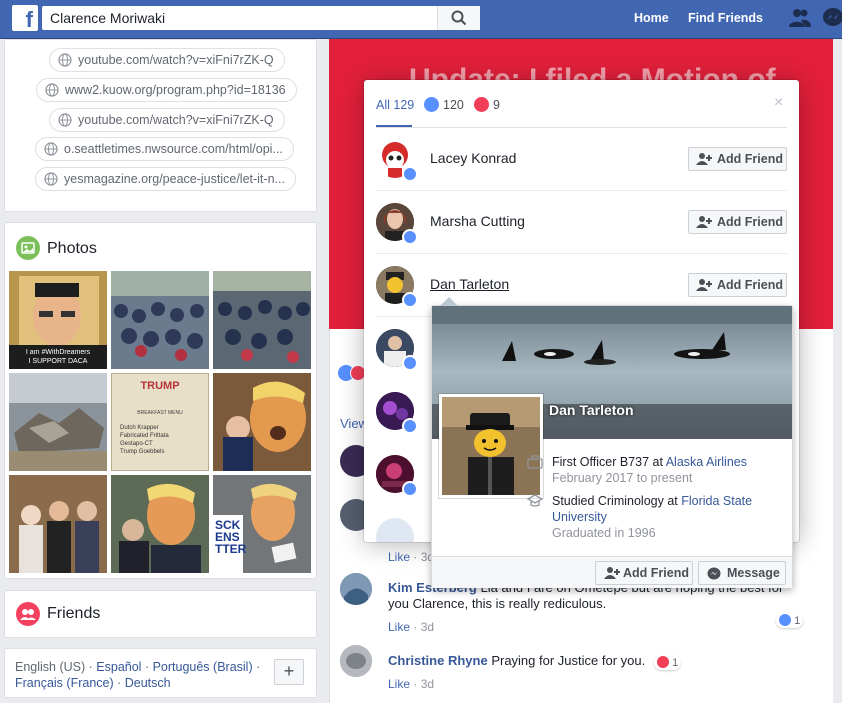 This screenshot has width=842, height=703. What do you see at coordinates (73, 614) in the screenshot?
I see `friends-title: Friends` at bounding box center [73, 614].